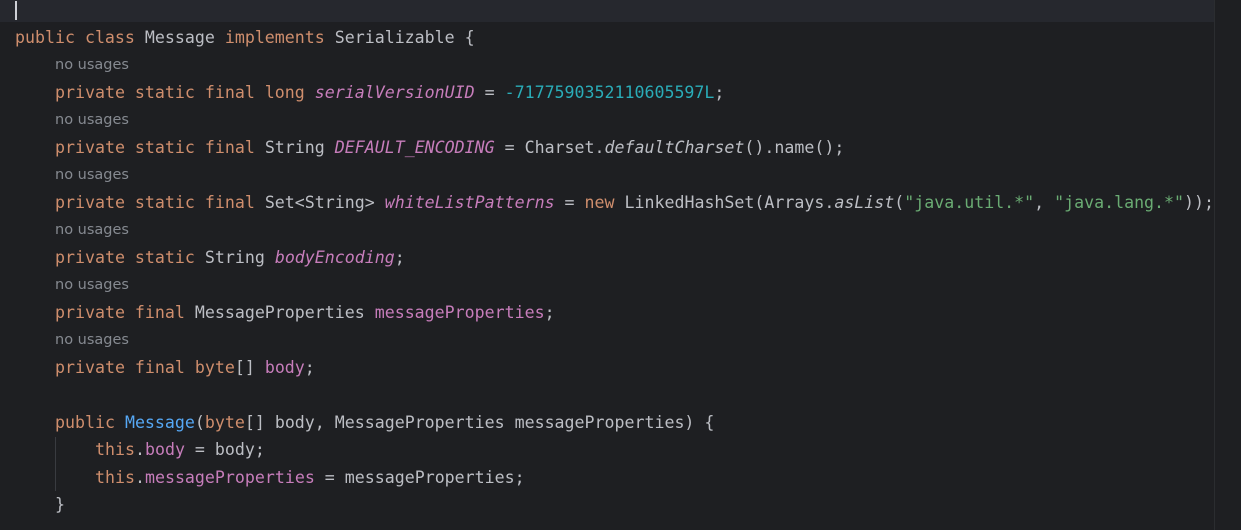  I want to click on code-line-close-brace: }, so click(60, 504).